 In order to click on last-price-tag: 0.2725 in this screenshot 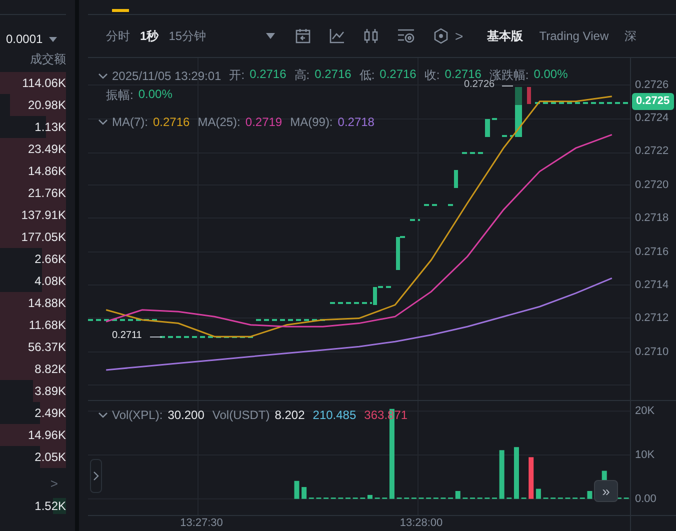, I will do `click(653, 101)`.